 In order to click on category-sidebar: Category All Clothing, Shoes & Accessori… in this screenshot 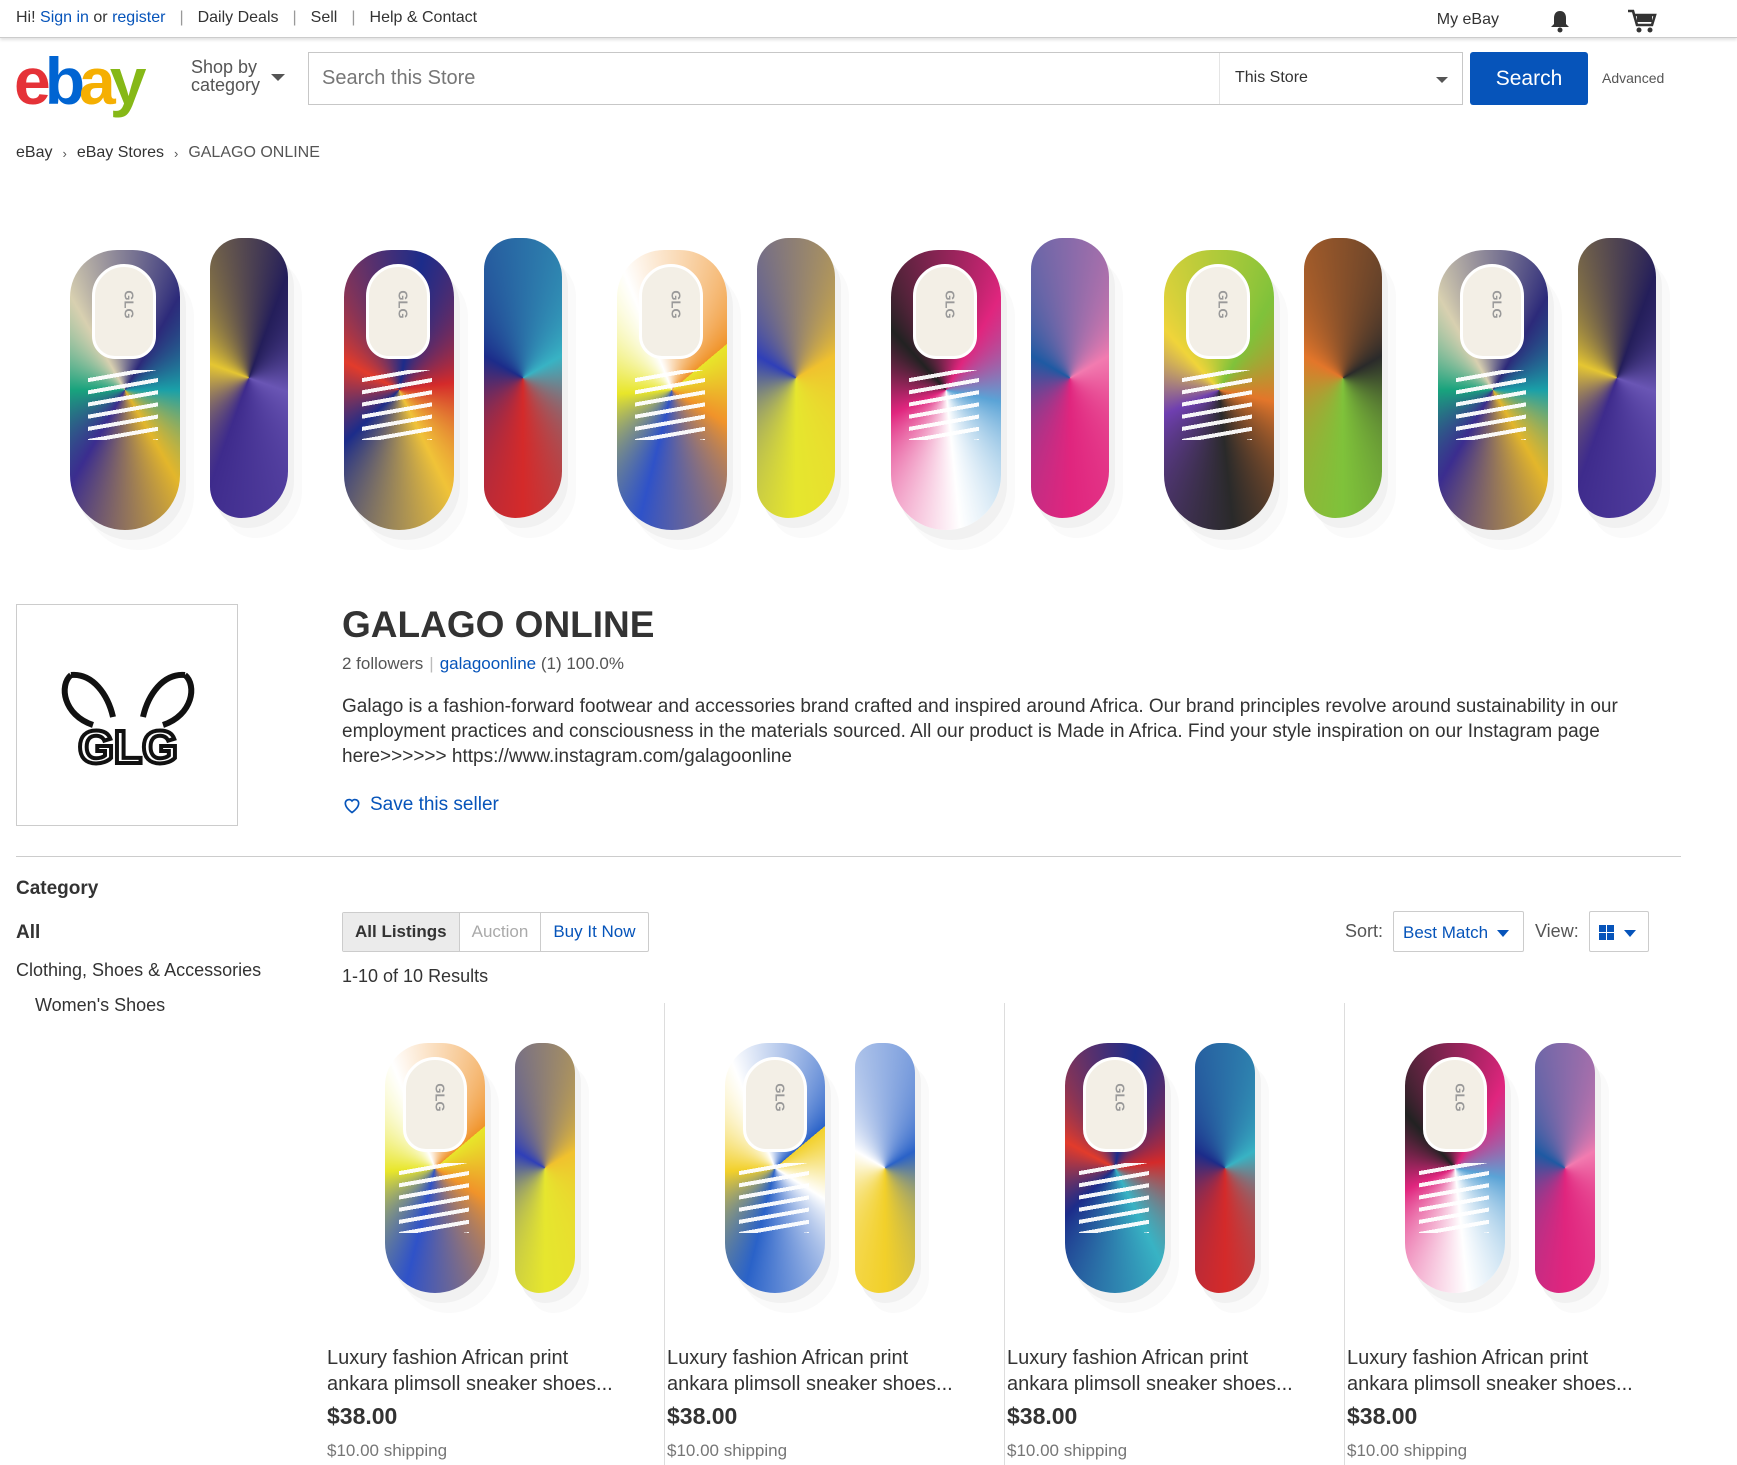, I will do `click(156, 947)`.